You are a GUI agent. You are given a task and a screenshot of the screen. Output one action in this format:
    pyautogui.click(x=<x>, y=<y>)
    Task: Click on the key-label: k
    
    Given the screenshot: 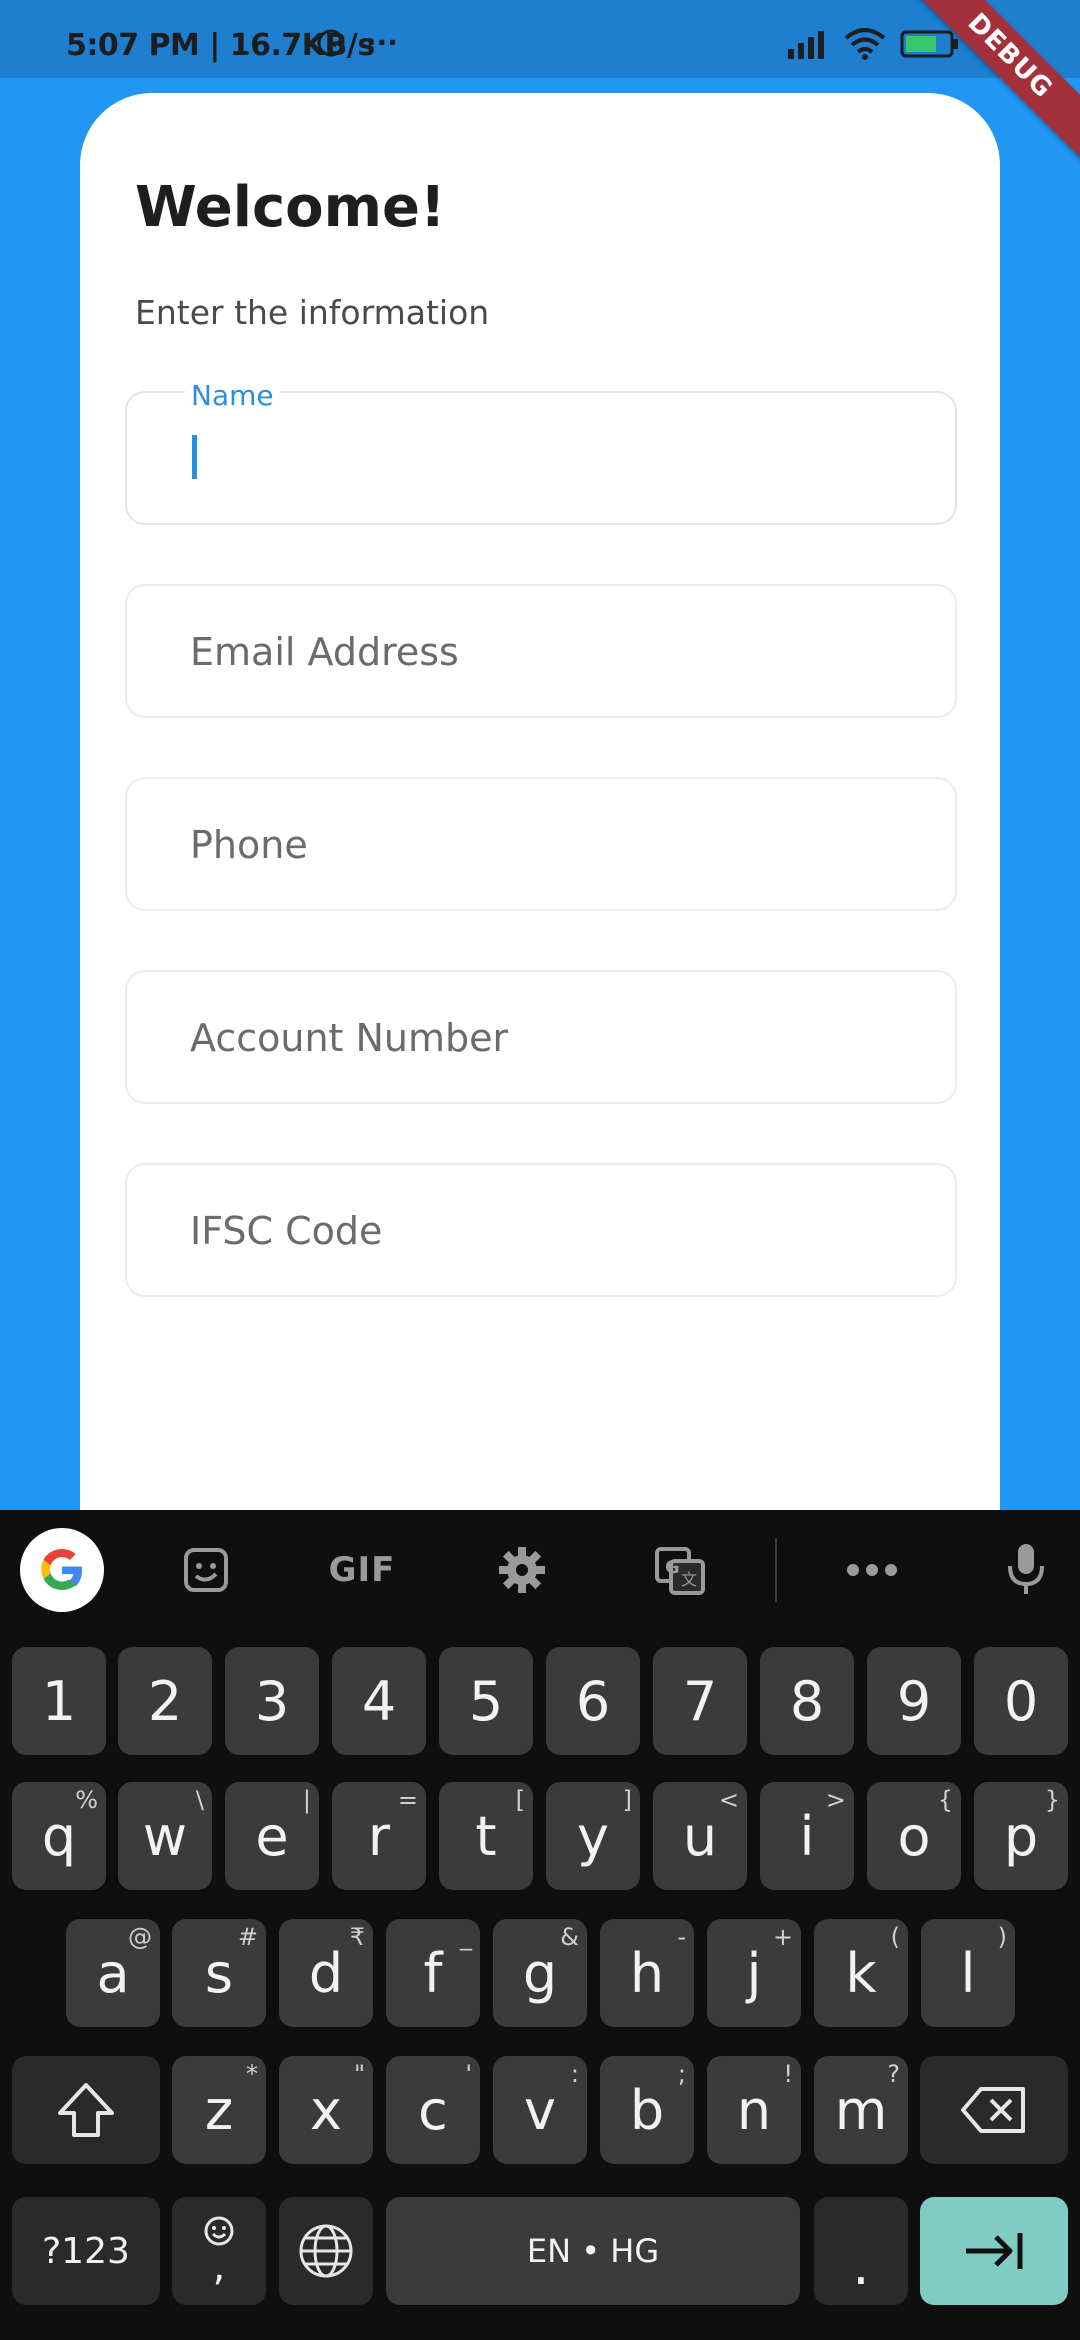 What is the action you would take?
    pyautogui.click(x=861, y=1973)
    